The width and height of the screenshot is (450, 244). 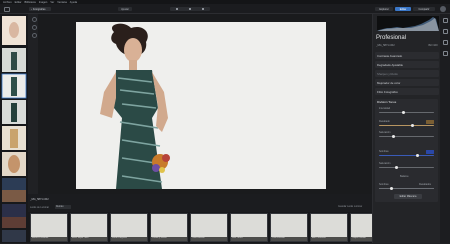 What do you see at coordinates (384, 121) in the screenshot?
I see `slider-label: Resaltado` at bounding box center [384, 121].